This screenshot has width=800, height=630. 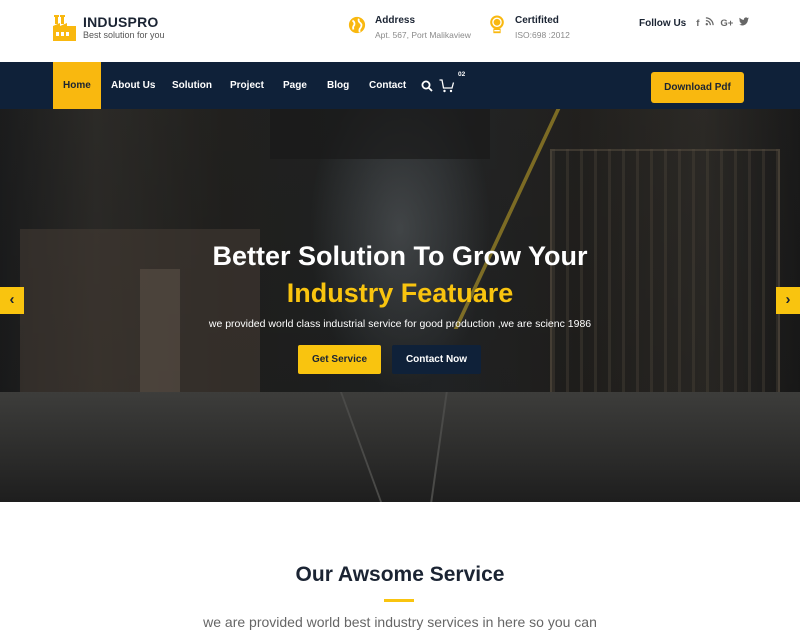 What do you see at coordinates (124, 35) in the screenshot?
I see `brand-tagline: Best solution for you` at bounding box center [124, 35].